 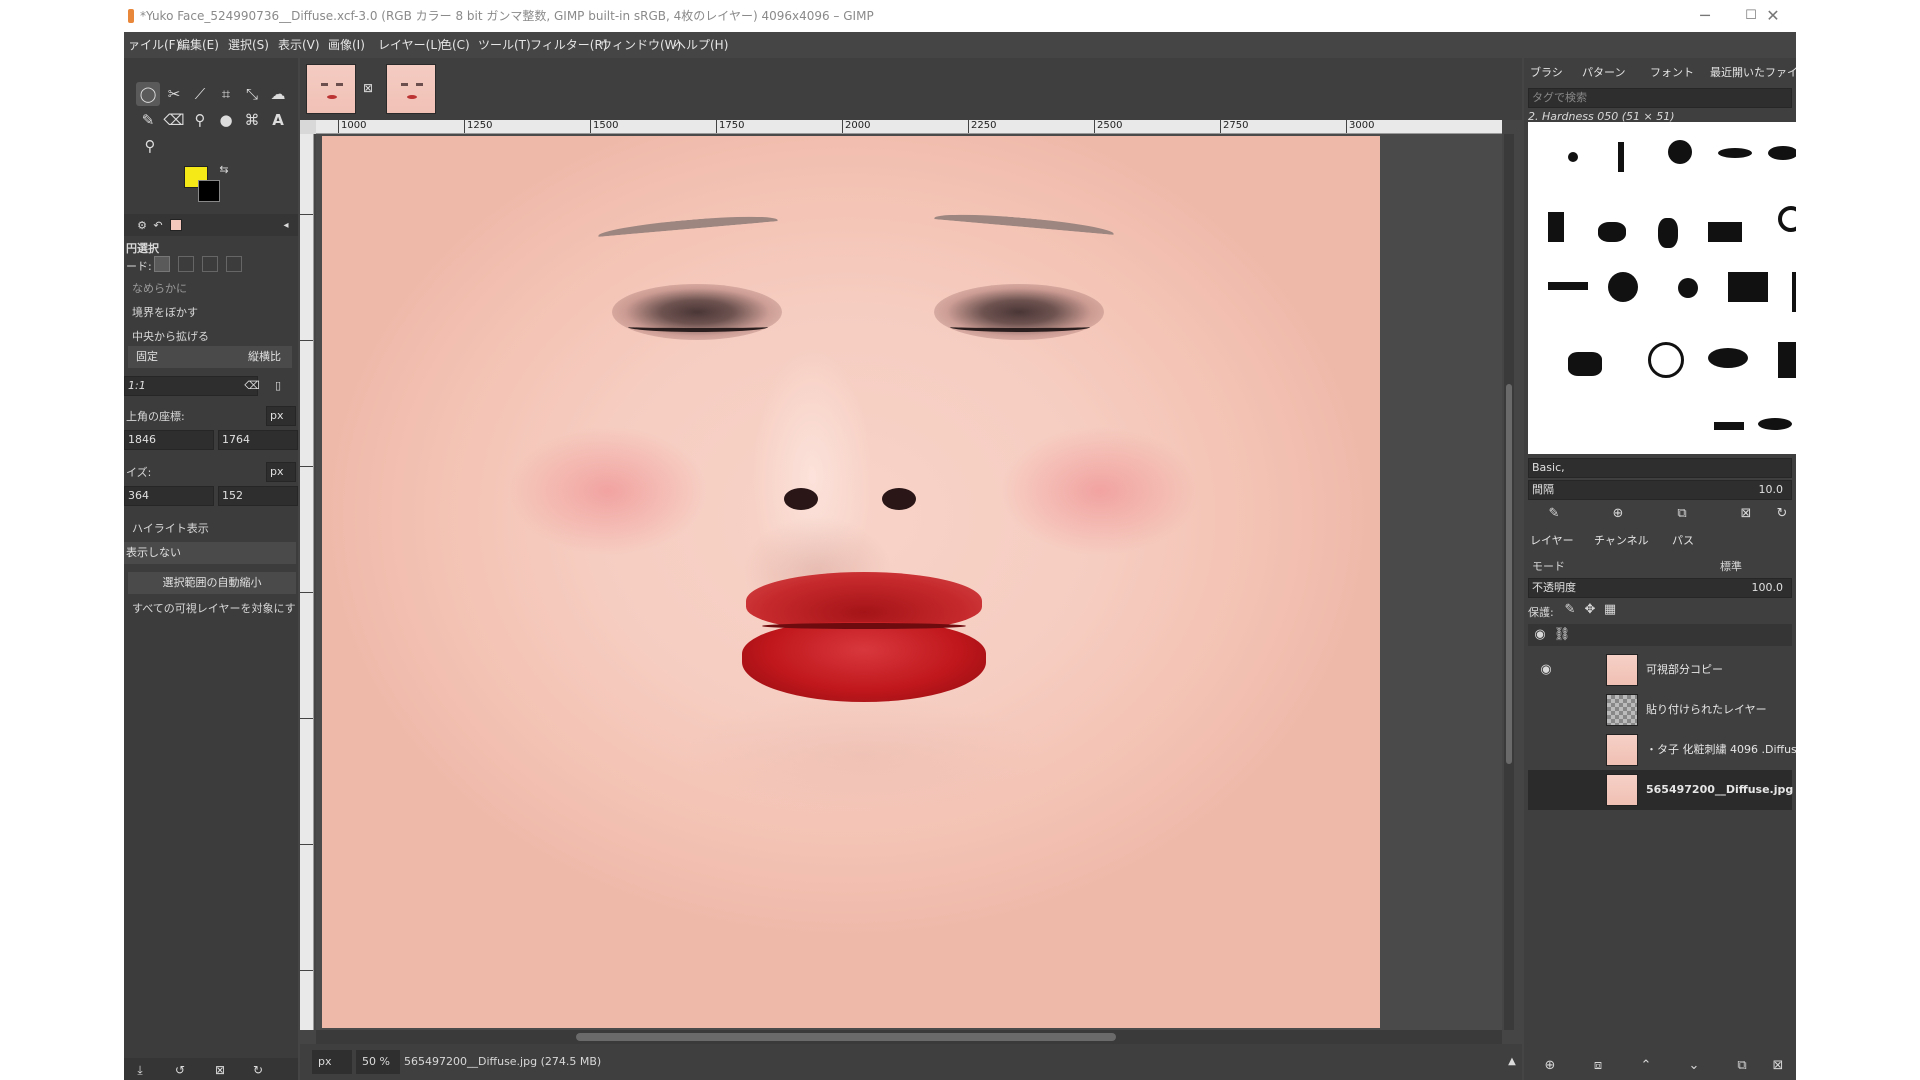 I want to click on tab-patterns: パターン, so click(x=1603, y=73).